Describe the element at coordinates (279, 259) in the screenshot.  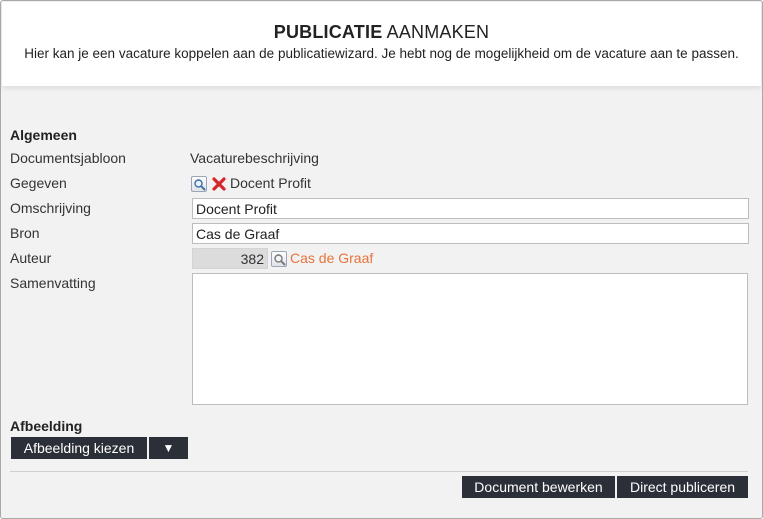
I see `author-lookup-icon` at that location.